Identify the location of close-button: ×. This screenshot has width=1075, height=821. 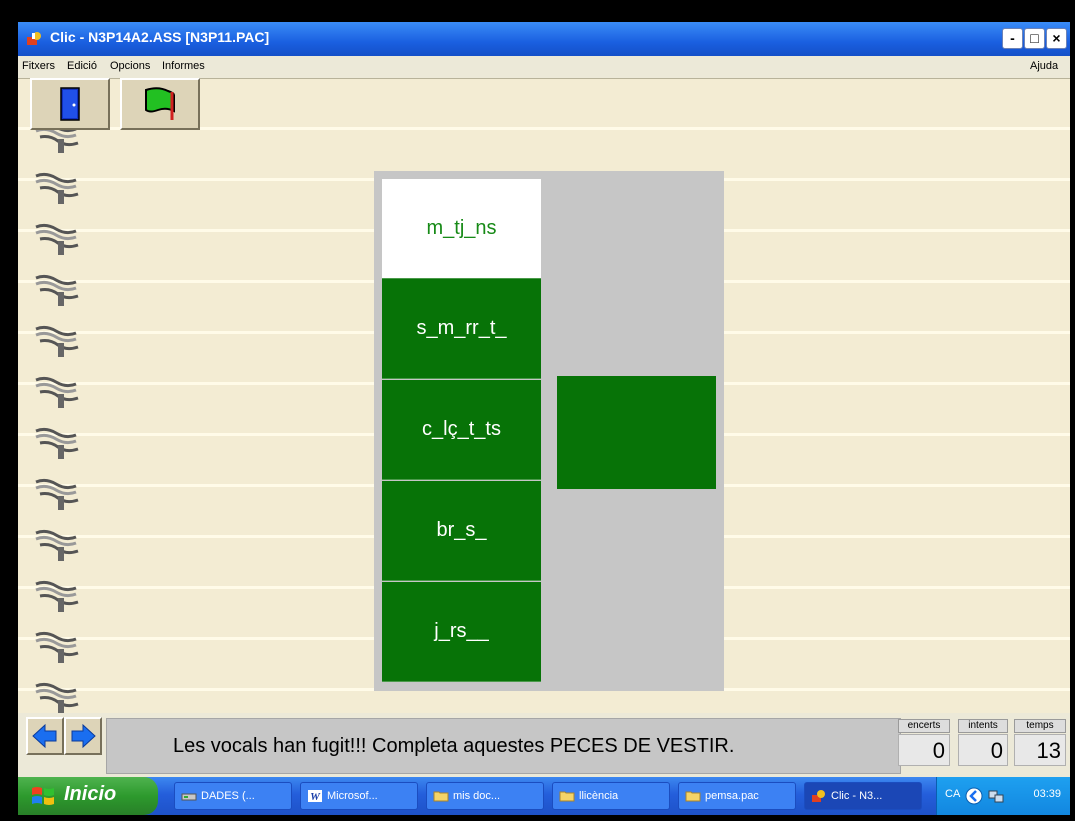
(1056, 38).